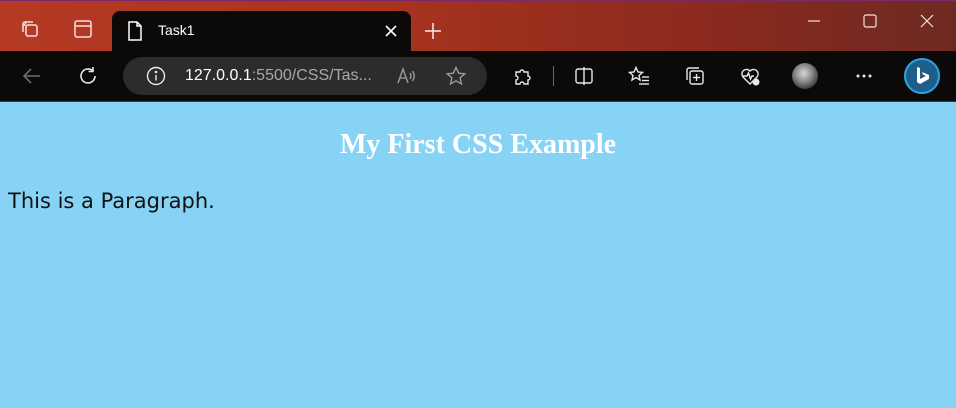 Image resolution: width=956 pixels, height=408 pixels. I want to click on close-icon, so click(391, 31).